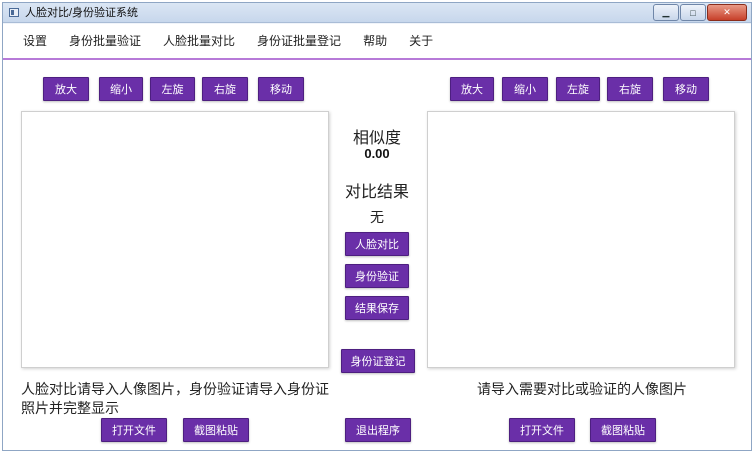 The height and width of the screenshot is (453, 754). I want to click on title-bar: 人脸对比/身份验证系统 ▁ □ ✕, so click(377, 13).